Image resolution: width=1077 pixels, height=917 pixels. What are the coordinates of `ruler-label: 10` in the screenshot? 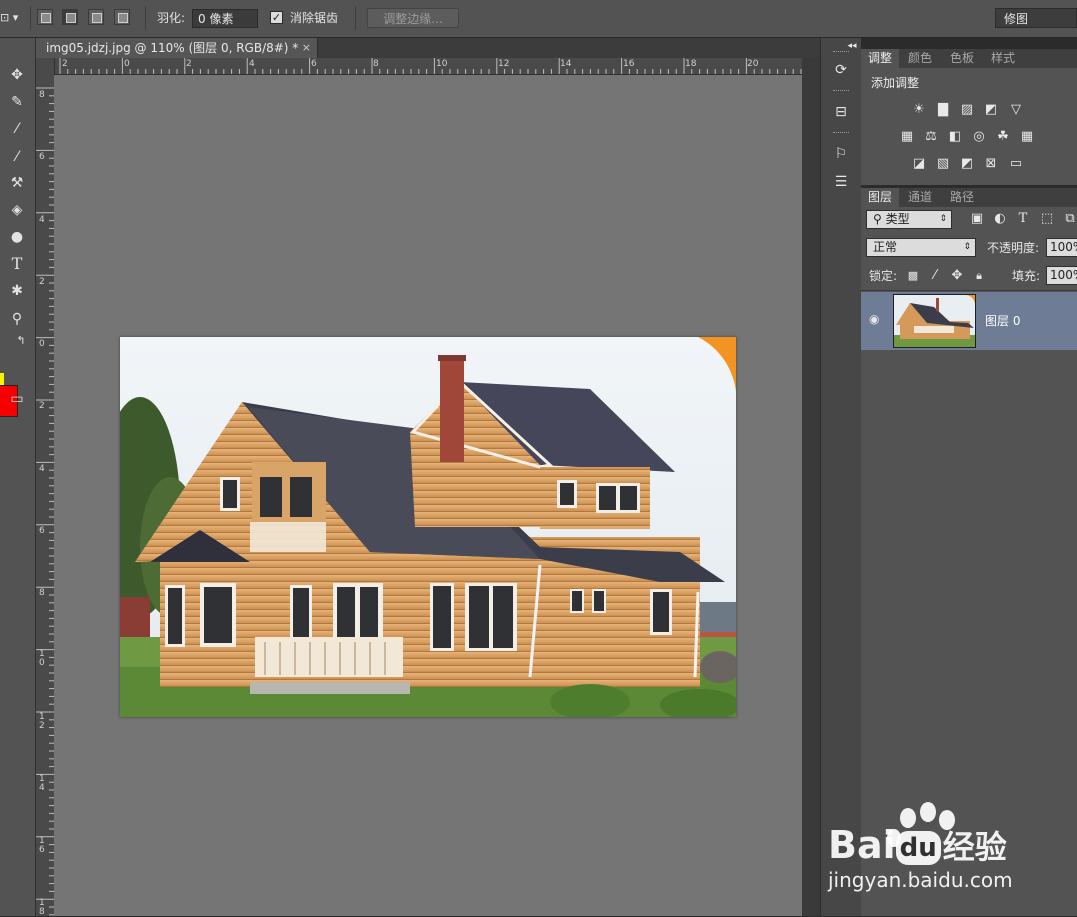 It's located at (442, 64).